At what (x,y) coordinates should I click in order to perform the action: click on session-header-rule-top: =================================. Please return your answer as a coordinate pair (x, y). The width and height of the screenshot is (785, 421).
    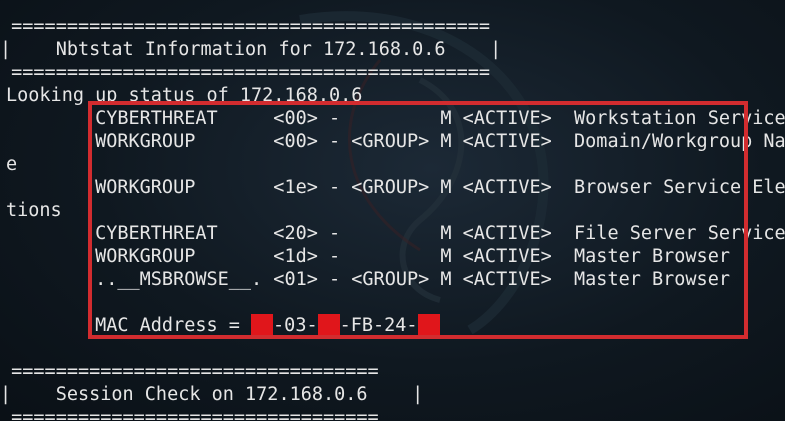
    Looking at the image, I should click on (189, 371).